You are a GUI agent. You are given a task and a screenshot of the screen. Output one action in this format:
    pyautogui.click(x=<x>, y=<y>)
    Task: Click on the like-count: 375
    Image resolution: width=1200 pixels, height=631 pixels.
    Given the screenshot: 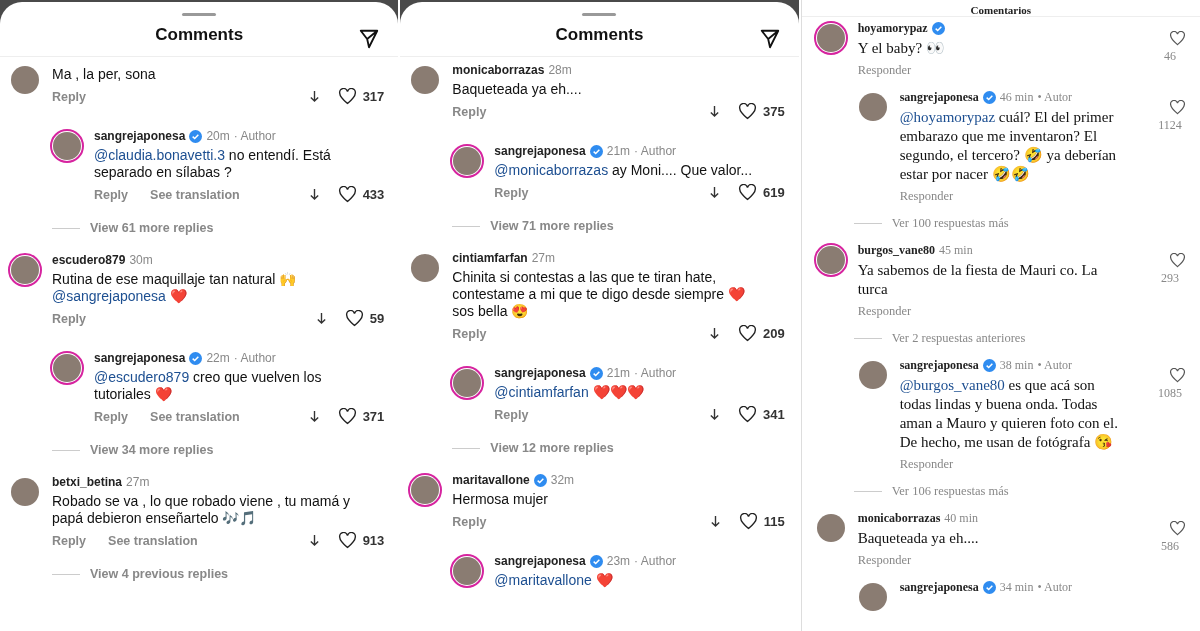 What is the action you would take?
    pyautogui.click(x=773, y=111)
    